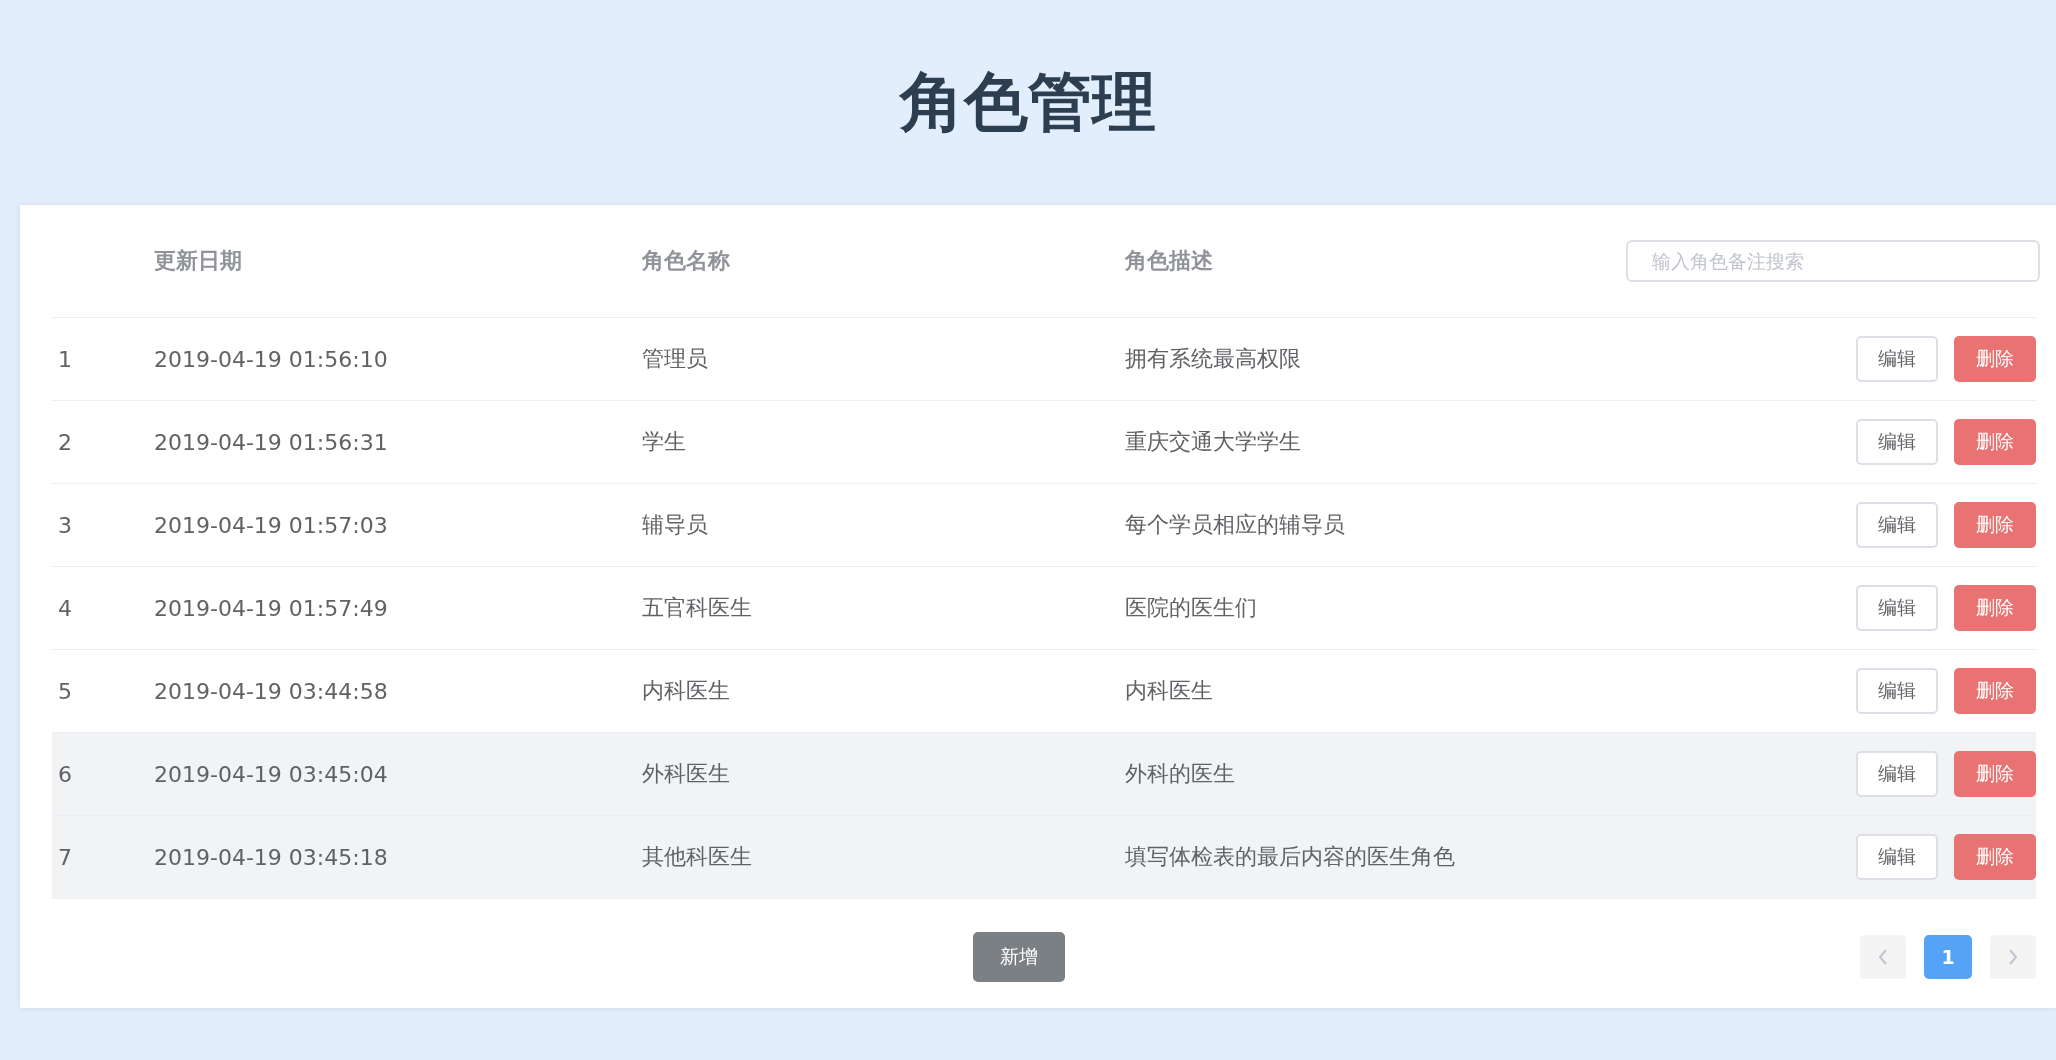 Image resolution: width=2056 pixels, height=1060 pixels. I want to click on page-title: 角色管理, so click(1028, 102).